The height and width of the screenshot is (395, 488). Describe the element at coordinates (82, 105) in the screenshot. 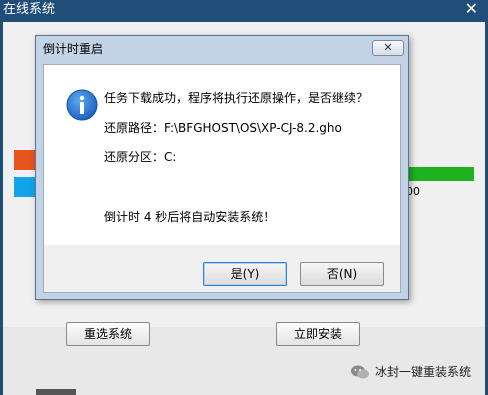

I see `info-icon` at that location.